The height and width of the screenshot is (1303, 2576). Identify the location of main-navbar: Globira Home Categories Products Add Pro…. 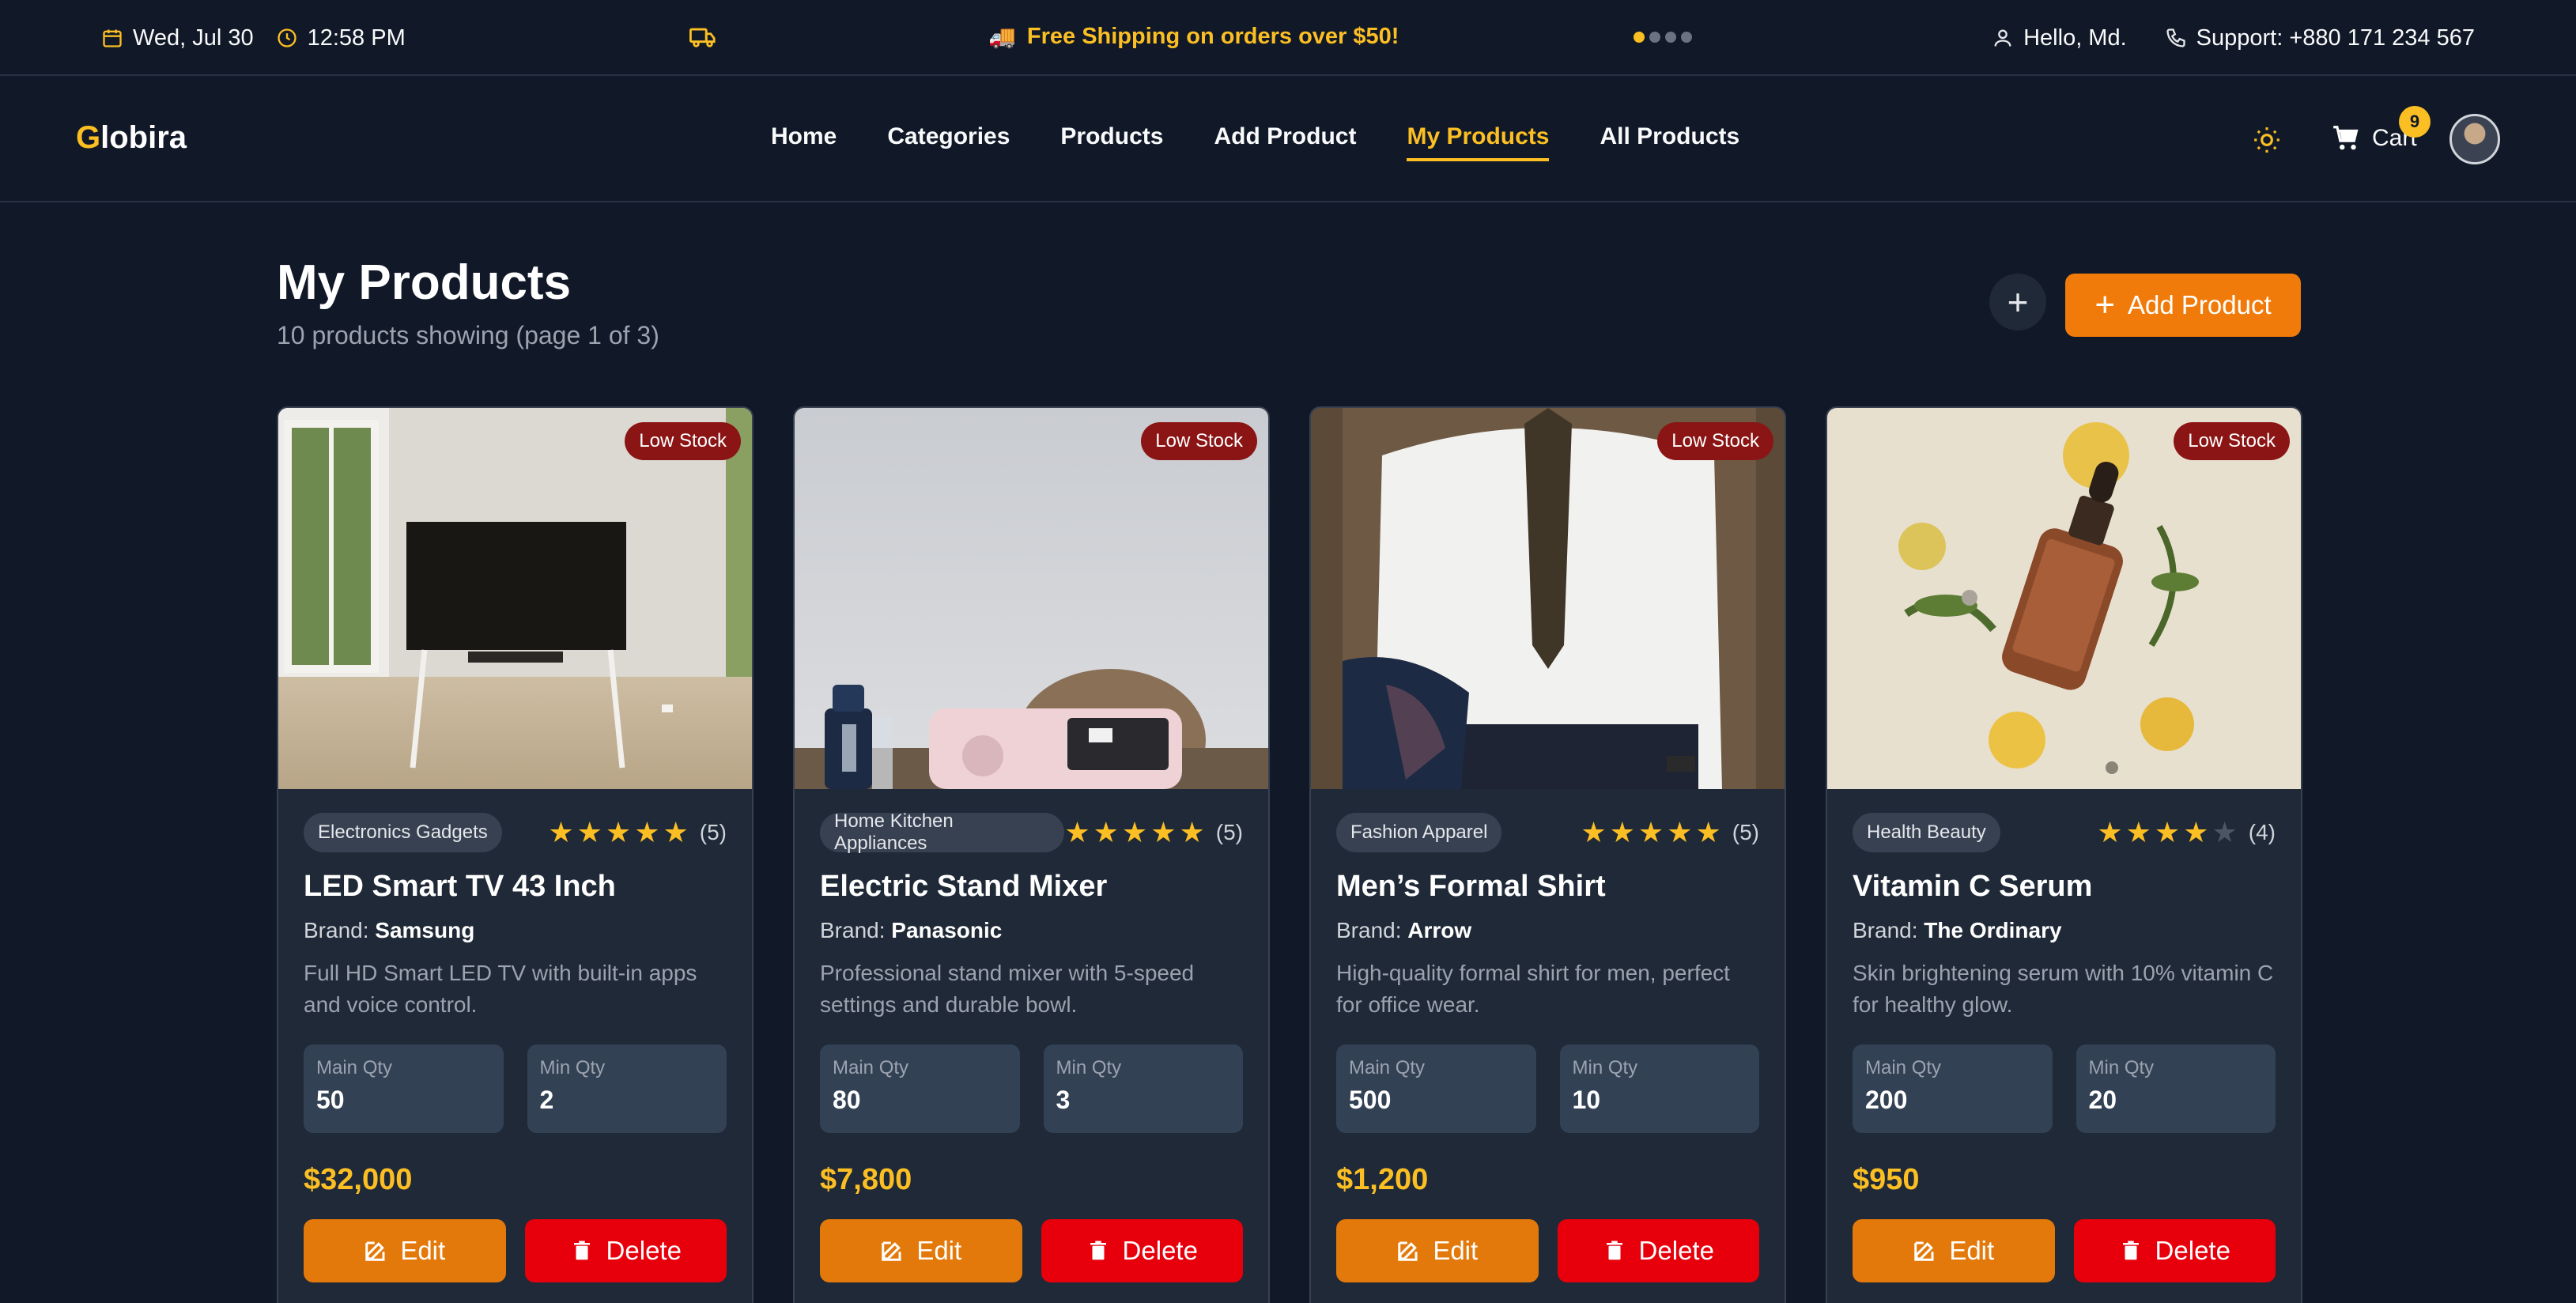
(1288, 139).